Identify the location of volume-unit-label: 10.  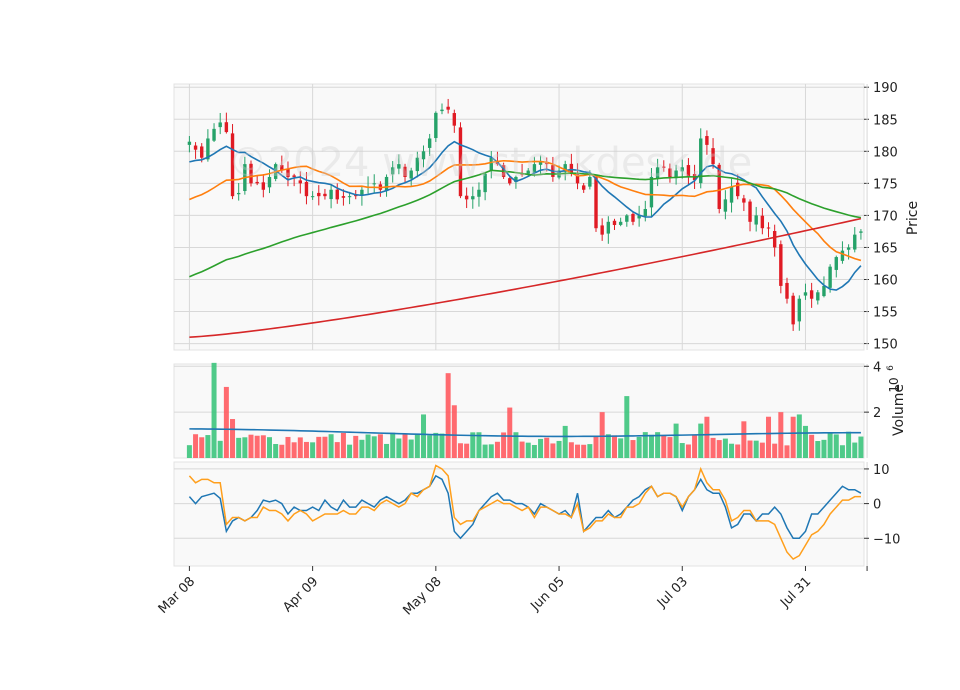
(894, 384).